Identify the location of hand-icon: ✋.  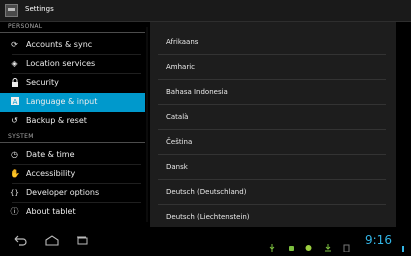
(15, 173).